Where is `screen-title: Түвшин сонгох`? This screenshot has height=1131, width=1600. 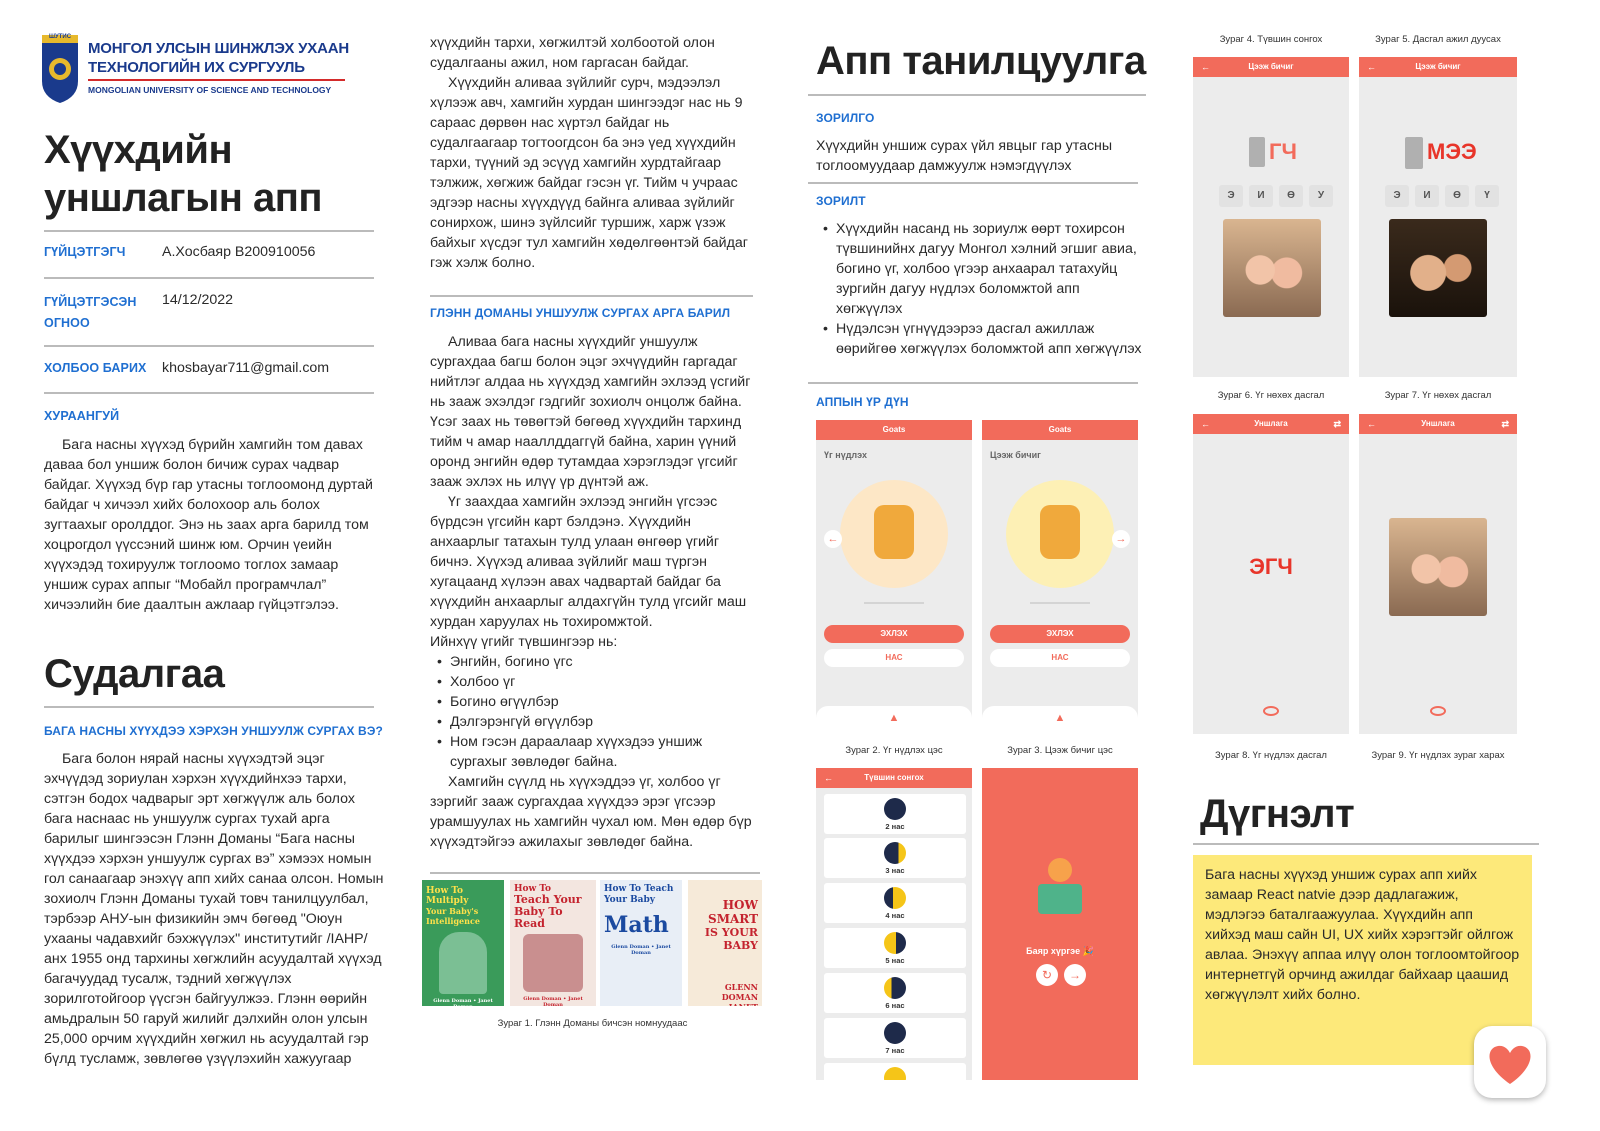
screen-title: Түвшин сонгох is located at coordinates (894, 777).